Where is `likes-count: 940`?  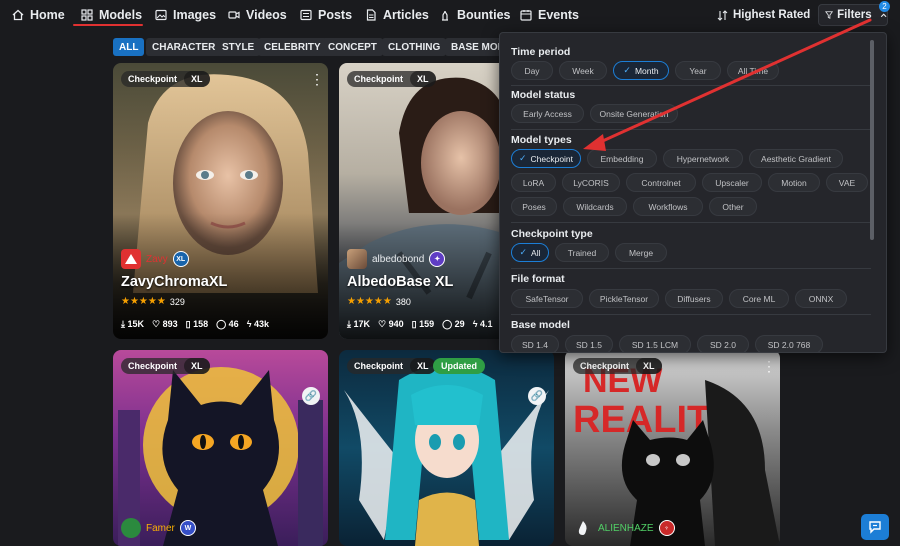
likes-count: 940 is located at coordinates (396, 324).